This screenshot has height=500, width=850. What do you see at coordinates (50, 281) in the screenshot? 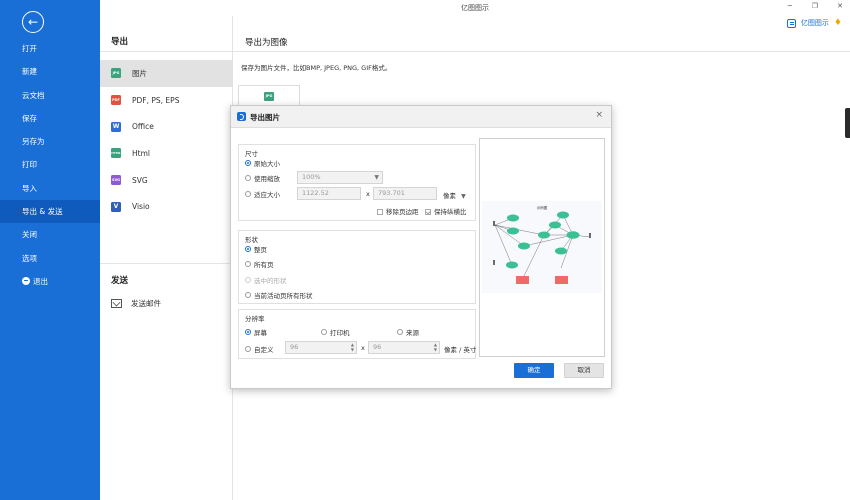
I see `sidebar-item-exit: 退出` at bounding box center [50, 281].